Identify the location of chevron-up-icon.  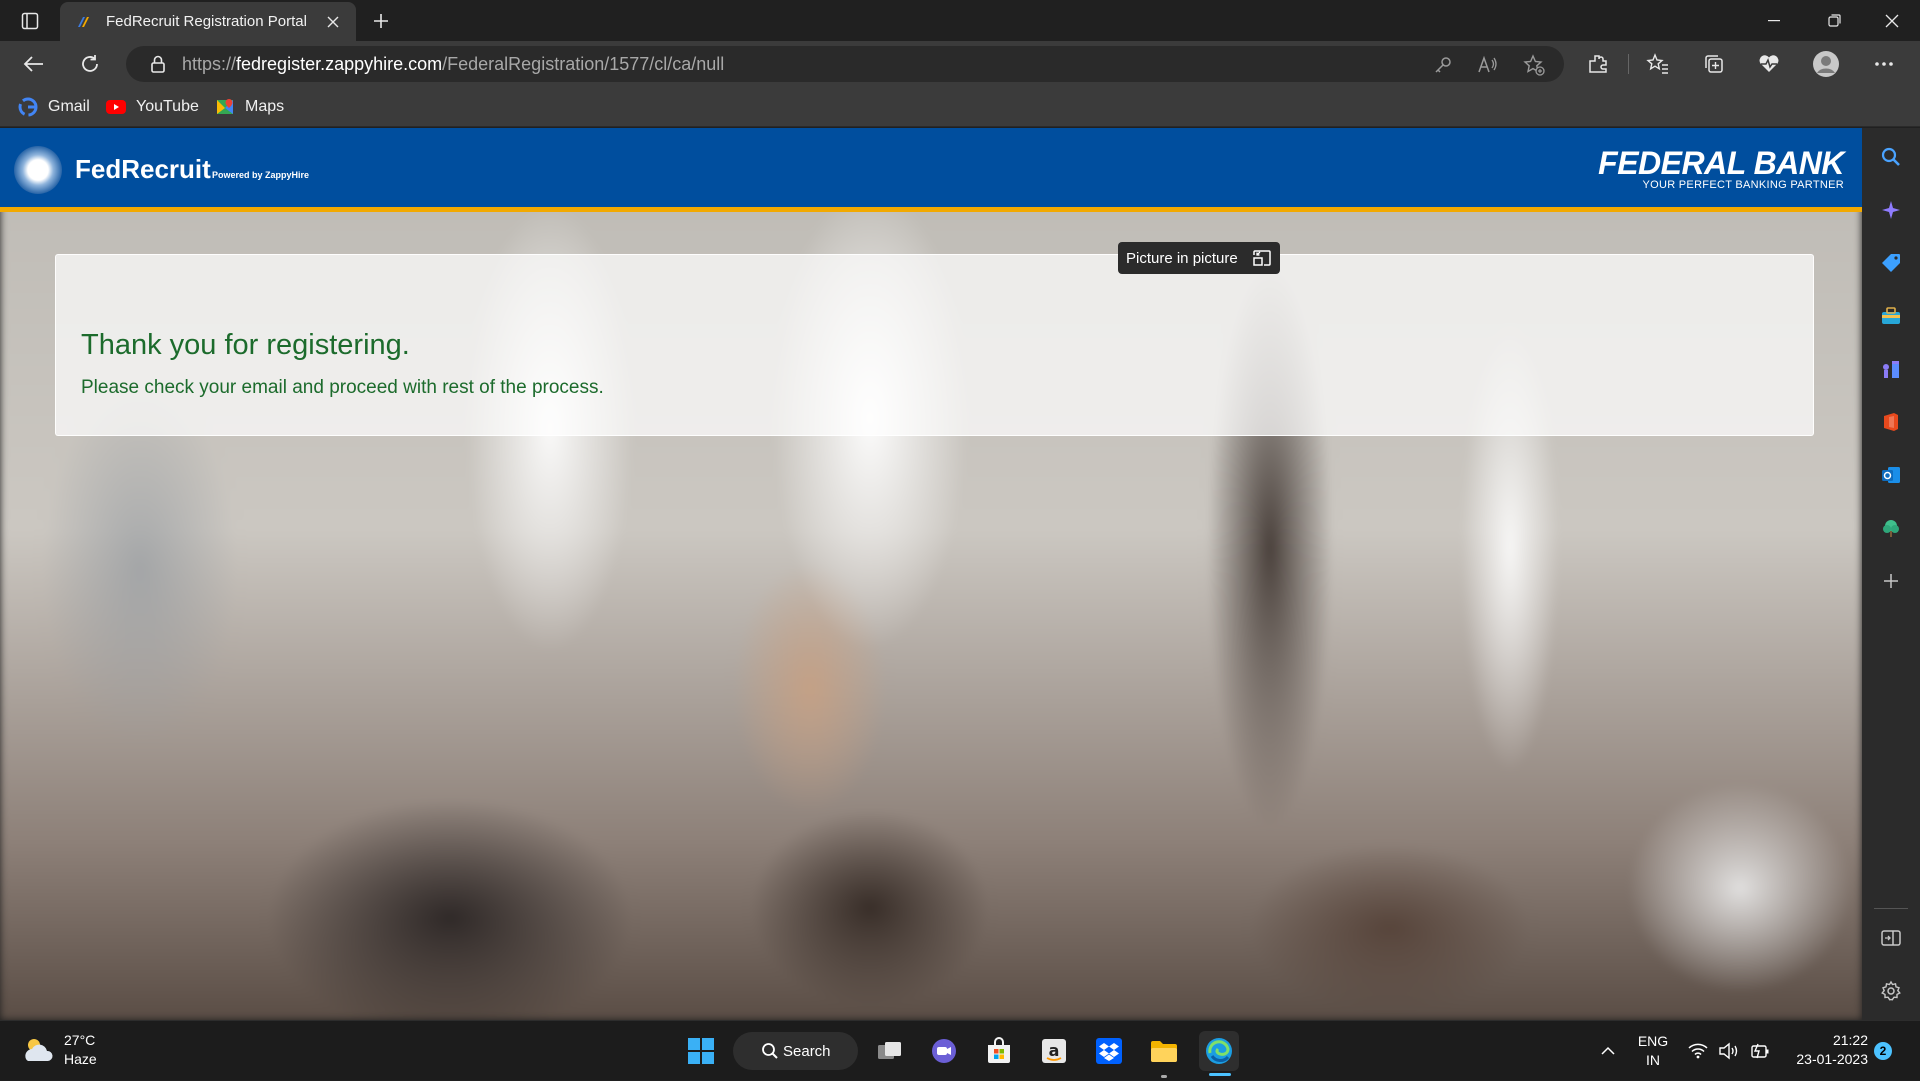
(1608, 1050).